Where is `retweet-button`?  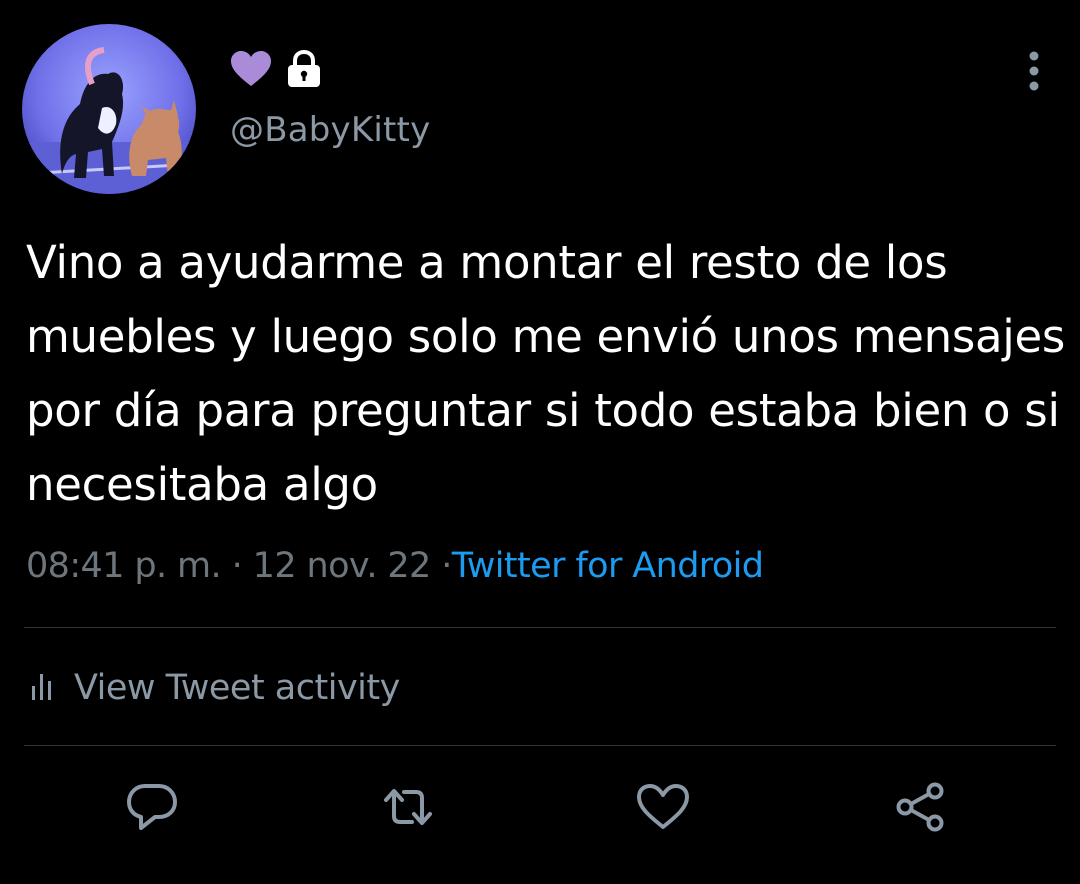 retweet-button is located at coordinates (408, 809).